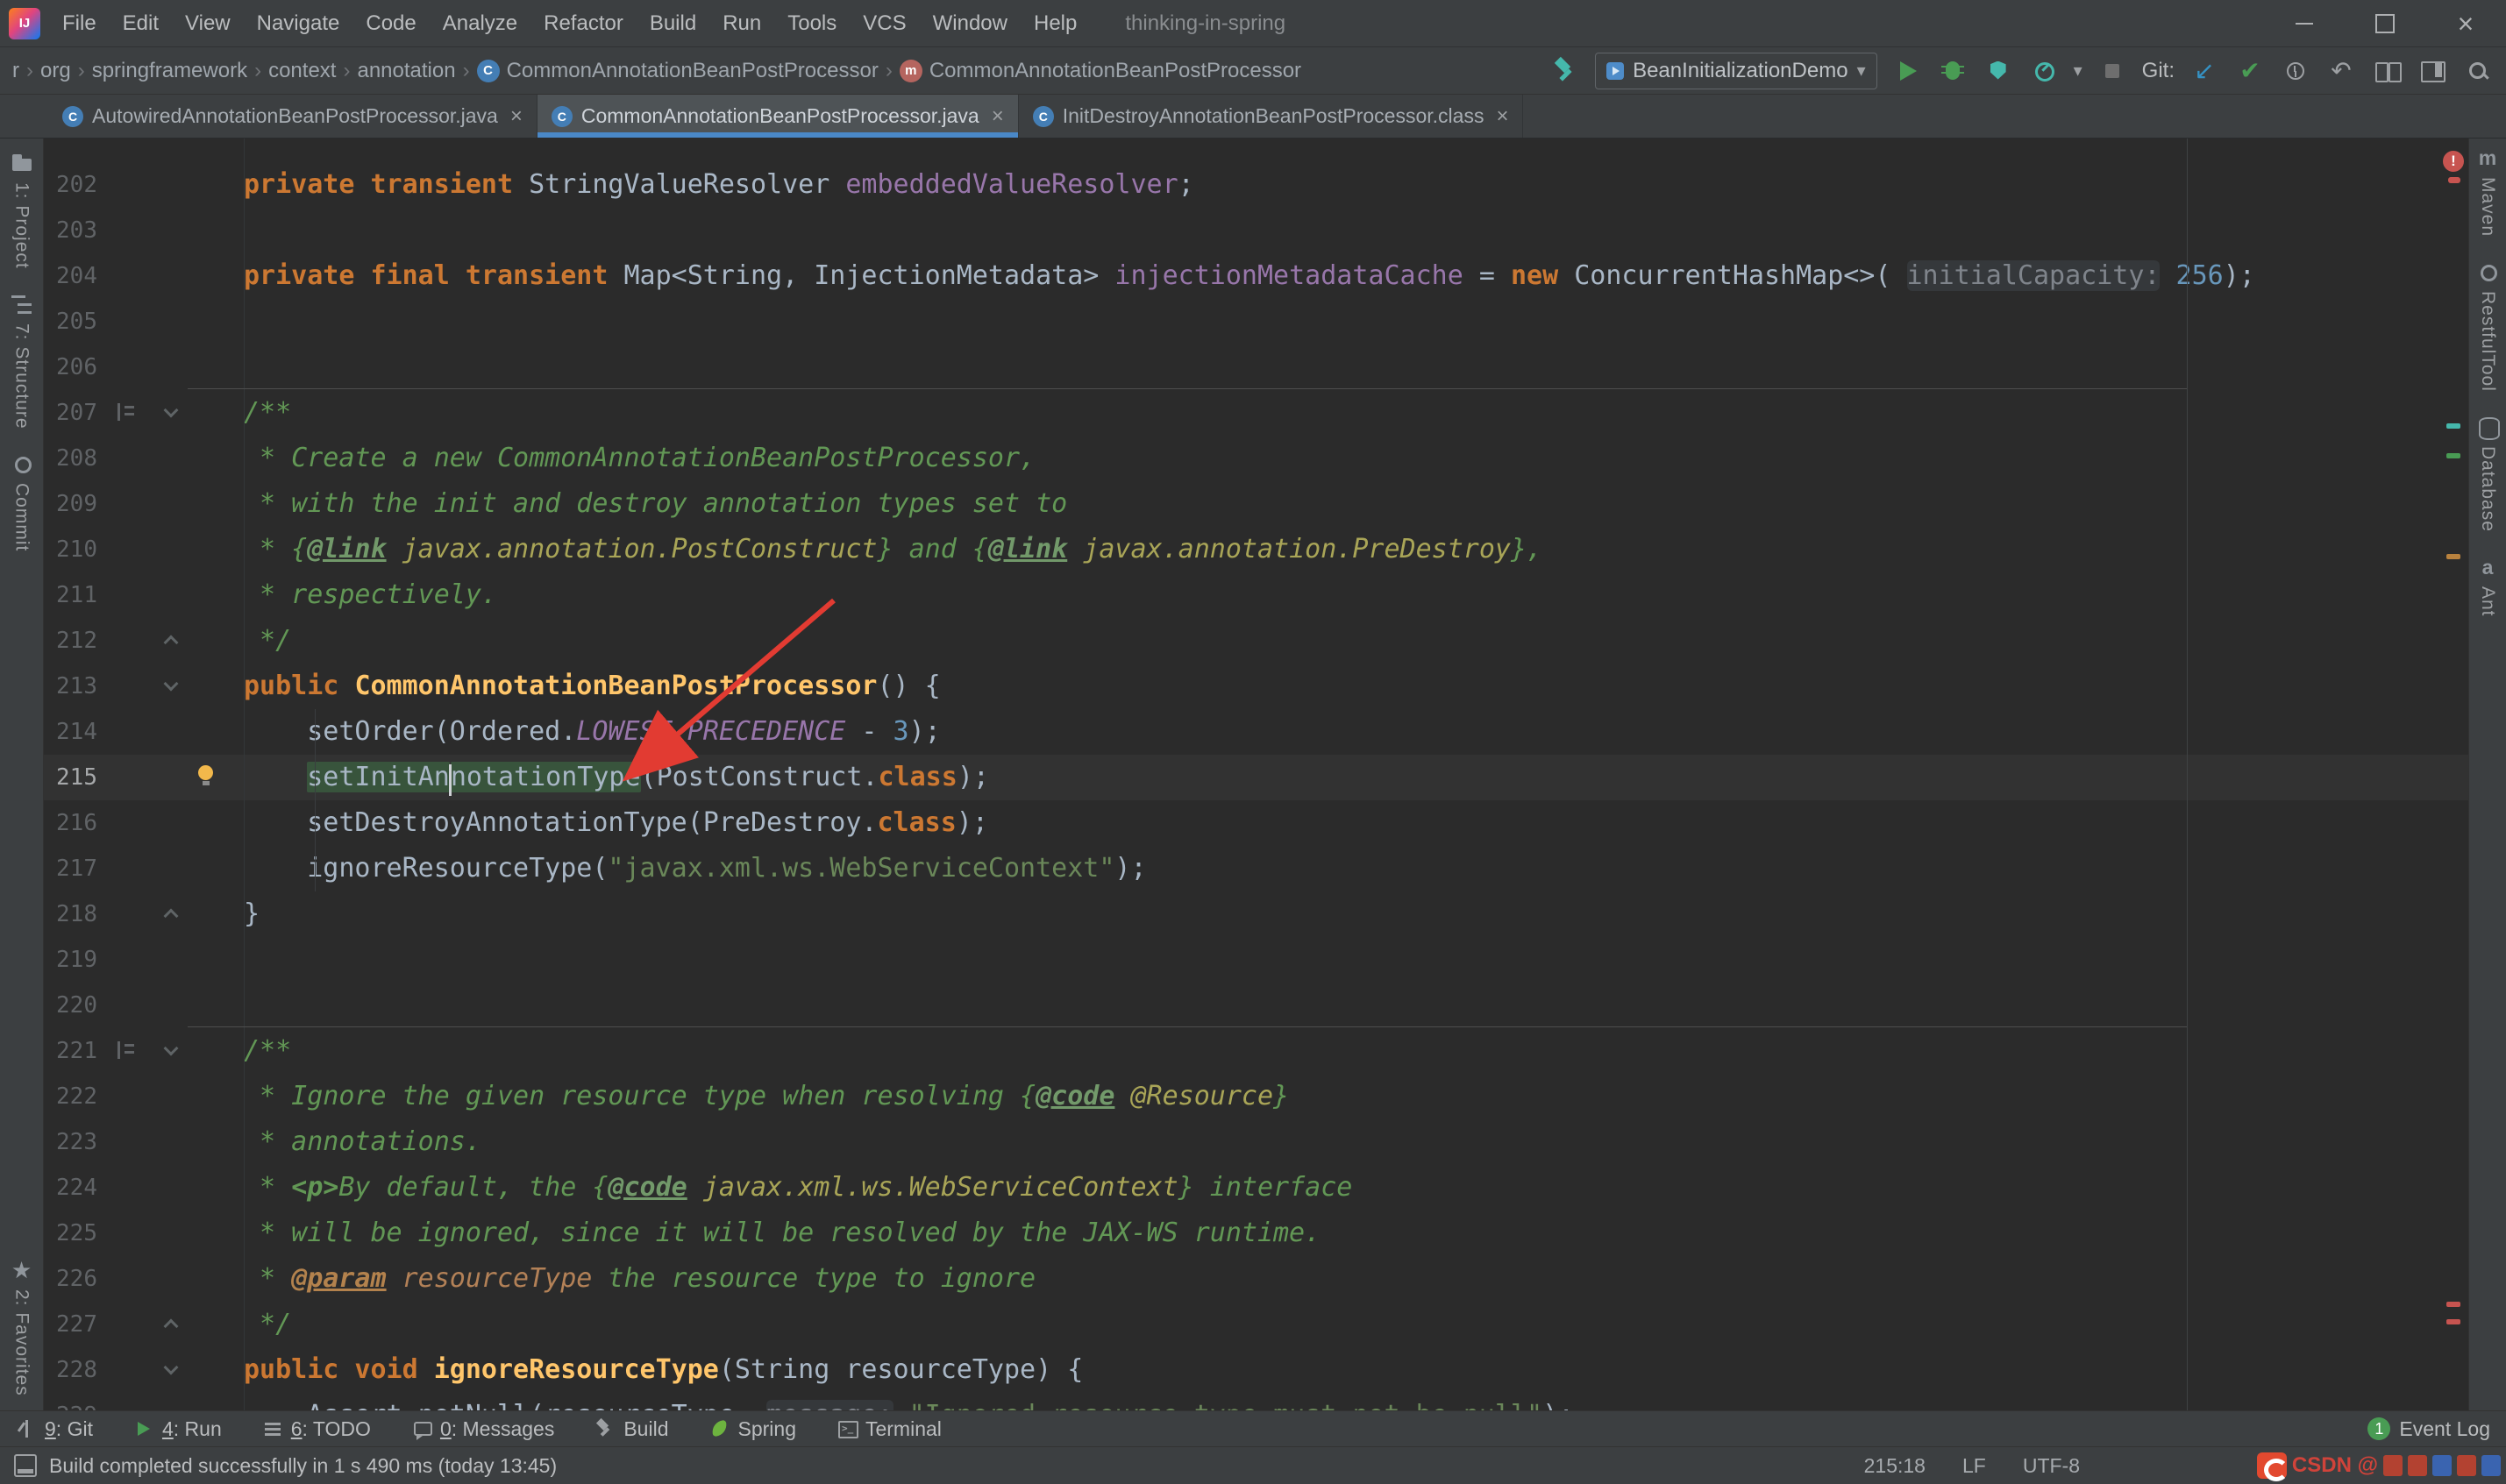 This screenshot has width=2506, height=1484. I want to click on menu-window: Window, so click(970, 23).